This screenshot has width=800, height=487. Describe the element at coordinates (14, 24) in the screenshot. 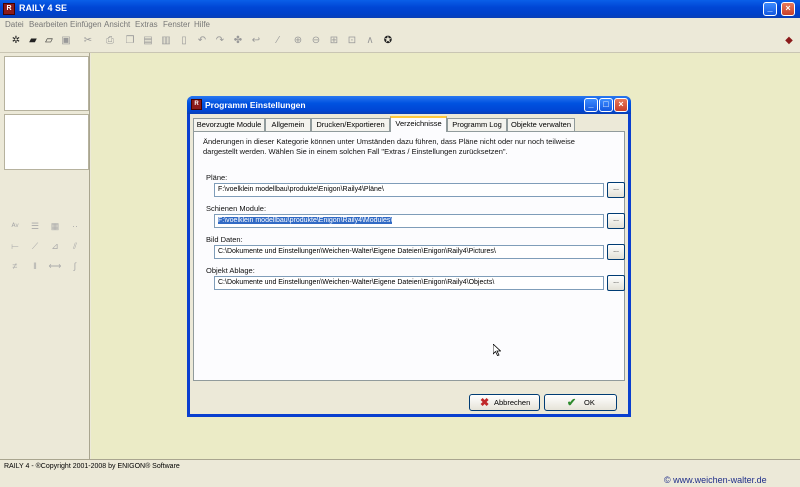

I see `menu-datei: Datei` at that location.